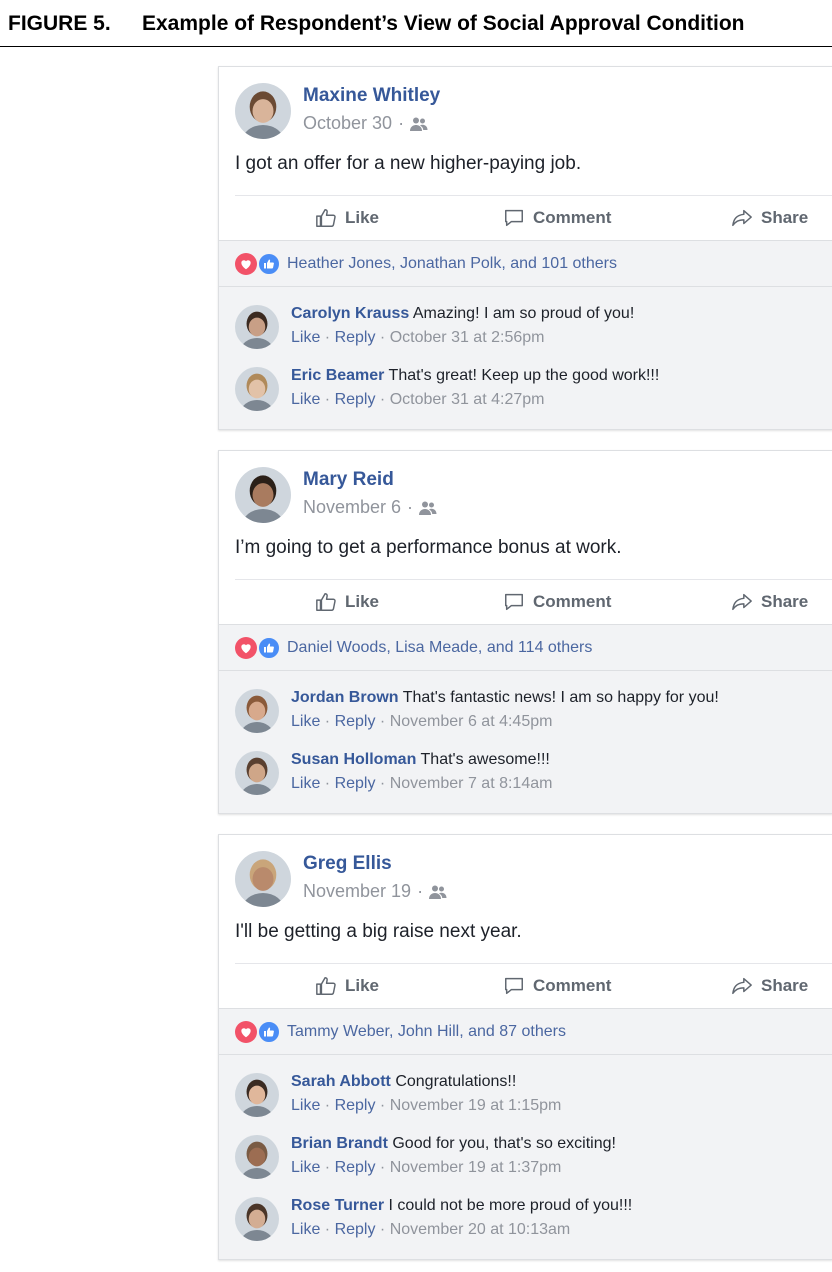 This screenshot has height=1272, width=832. I want to click on comment-text: That's great! Keep up the good work!!!, so click(524, 375).